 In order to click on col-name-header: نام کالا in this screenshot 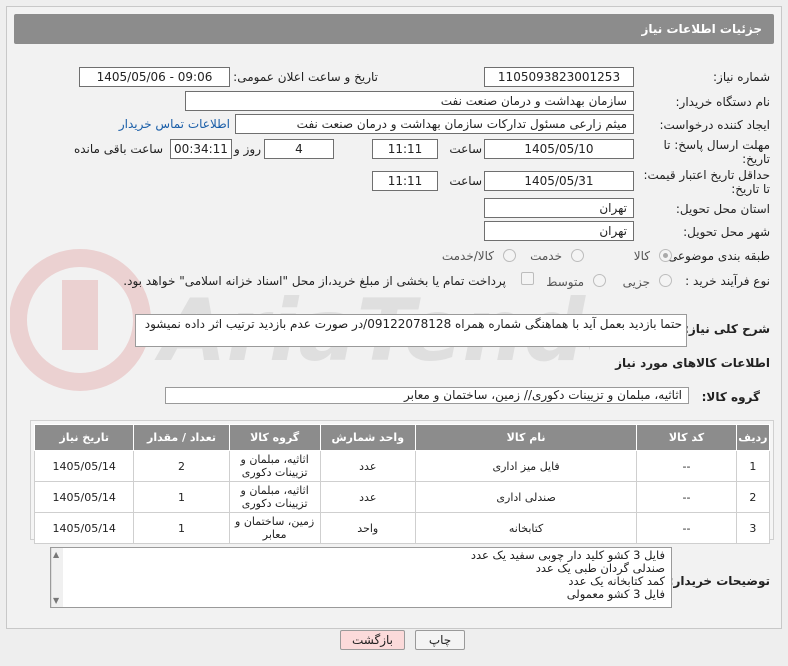, I will do `click(526, 437)`.